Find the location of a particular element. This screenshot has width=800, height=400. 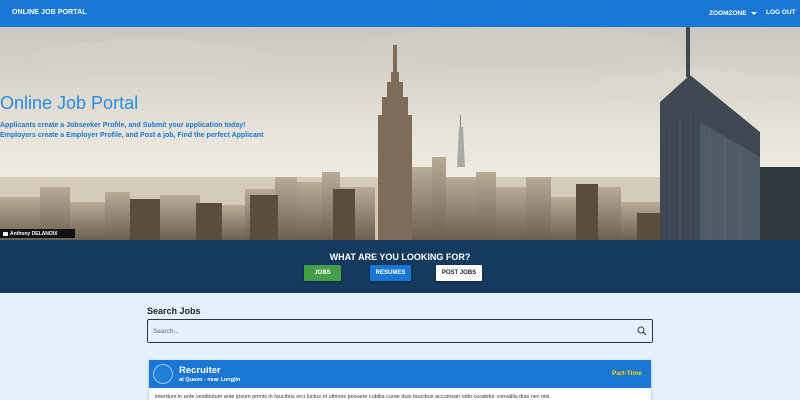

photo-credit: Anthony DELANOIX is located at coordinates (37, 233).